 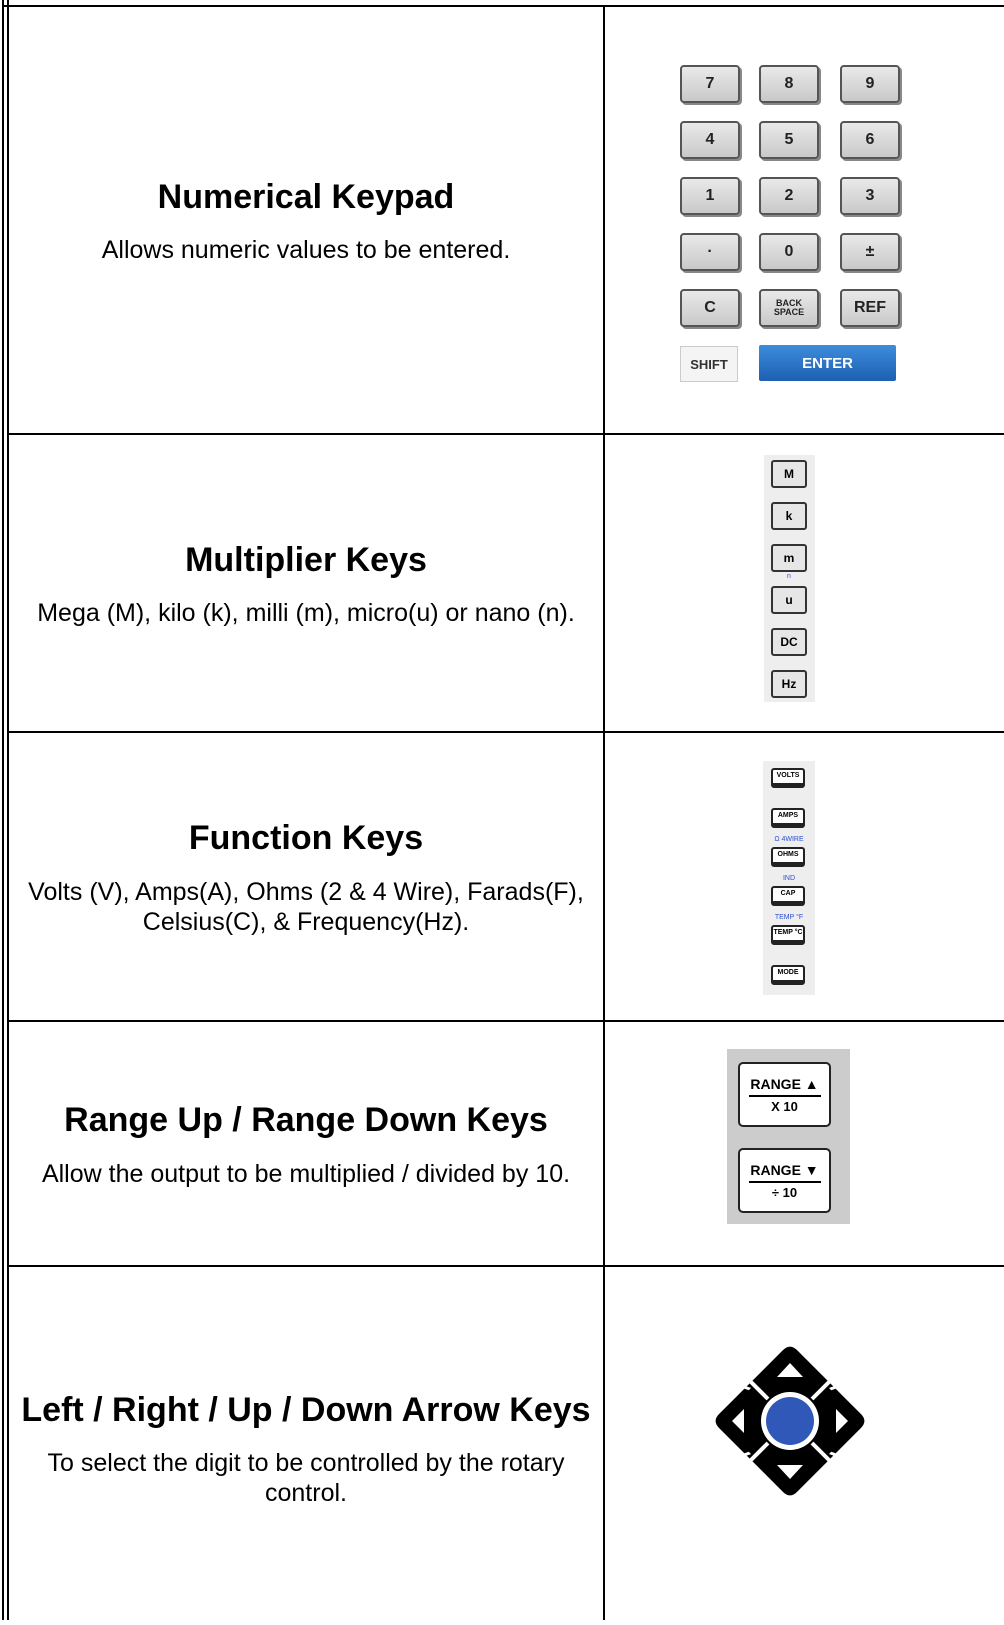 I want to click on row-title: Multiplier Keys, so click(x=306, y=559).